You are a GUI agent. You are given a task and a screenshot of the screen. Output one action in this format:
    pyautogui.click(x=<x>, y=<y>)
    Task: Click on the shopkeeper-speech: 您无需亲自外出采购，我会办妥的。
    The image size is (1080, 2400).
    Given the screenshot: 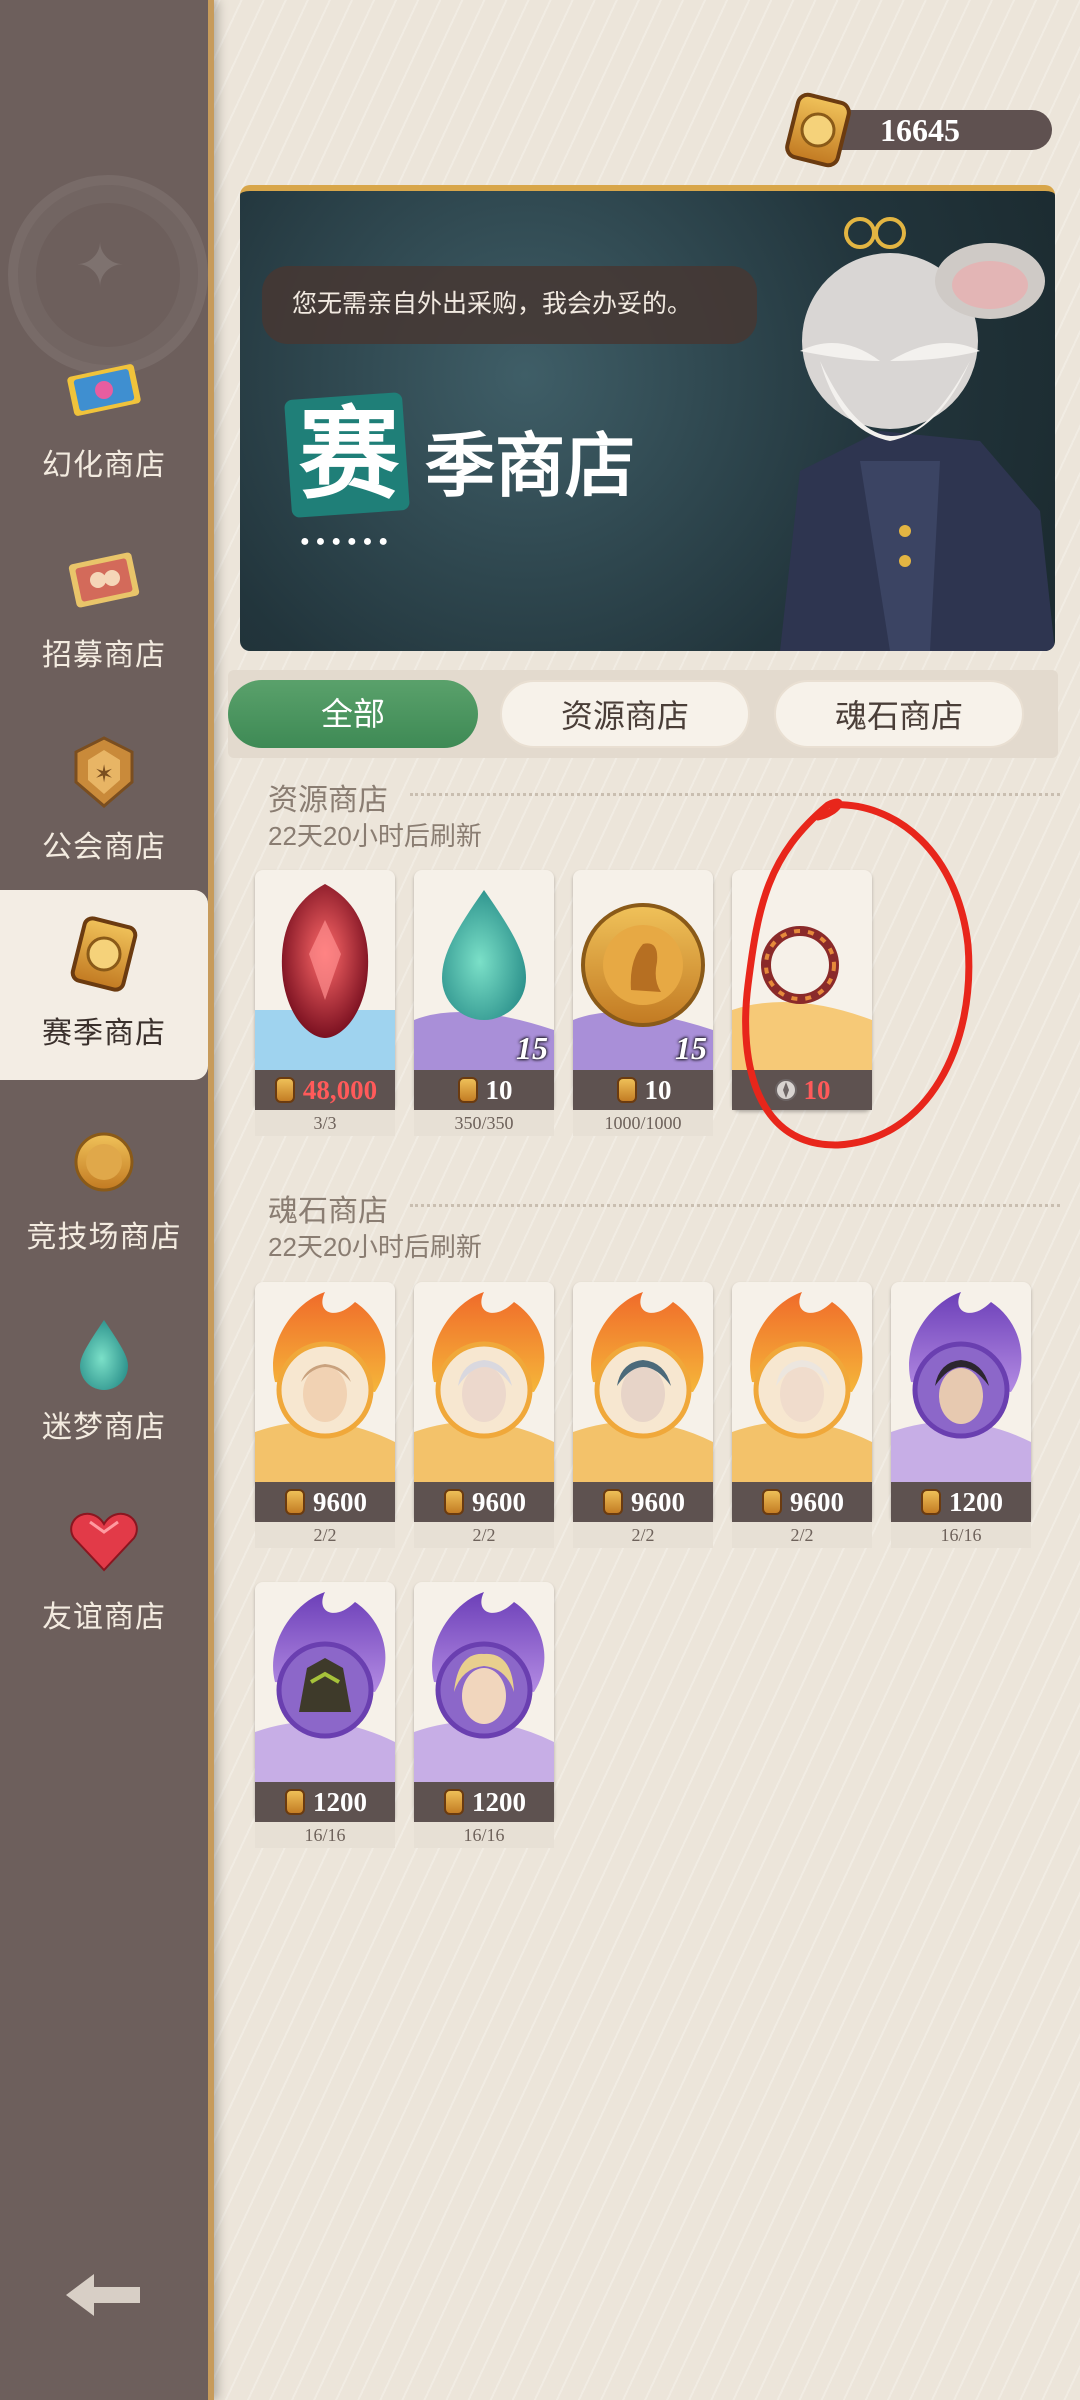 What is the action you would take?
    pyautogui.click(x=509, y=305)
    